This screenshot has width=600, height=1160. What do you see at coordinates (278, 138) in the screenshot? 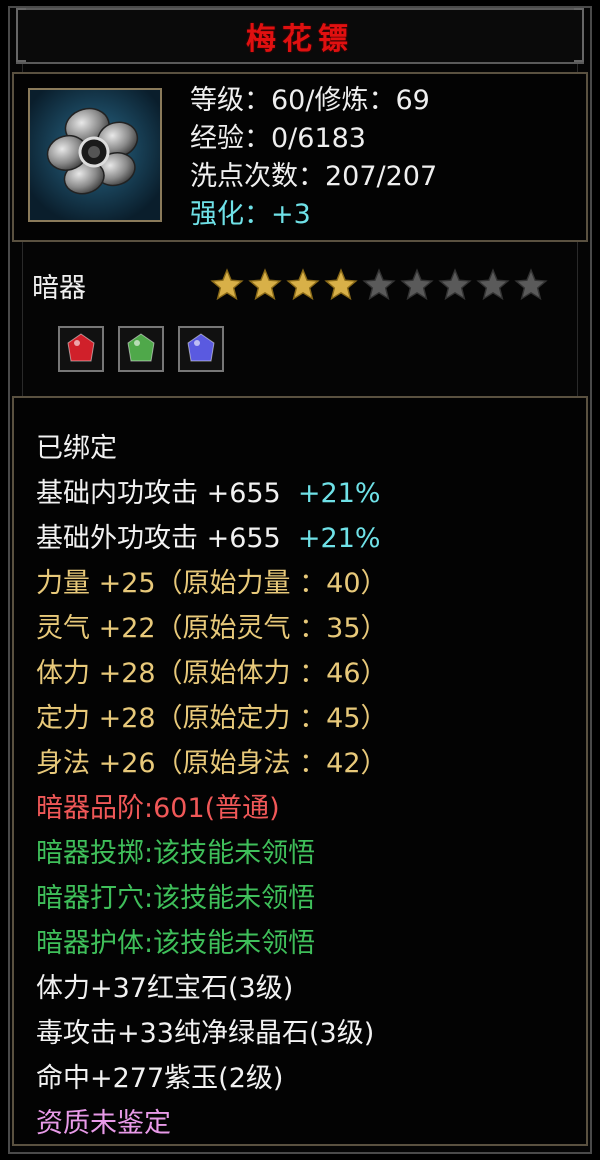
I see `exp-line: 经验：0/6183` at bounding box center [278, 138].